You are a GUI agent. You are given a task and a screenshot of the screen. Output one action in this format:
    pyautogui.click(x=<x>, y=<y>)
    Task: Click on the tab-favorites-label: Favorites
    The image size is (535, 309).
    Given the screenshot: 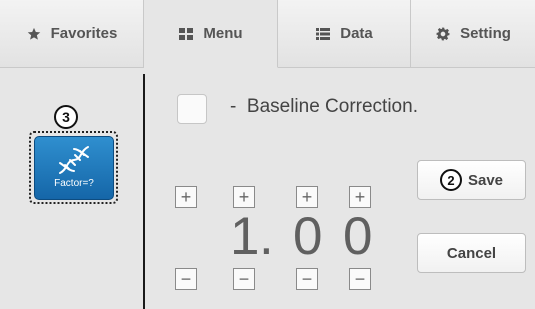 What is the action you would take?
    pyautogui.click(x=84, y=33)
    